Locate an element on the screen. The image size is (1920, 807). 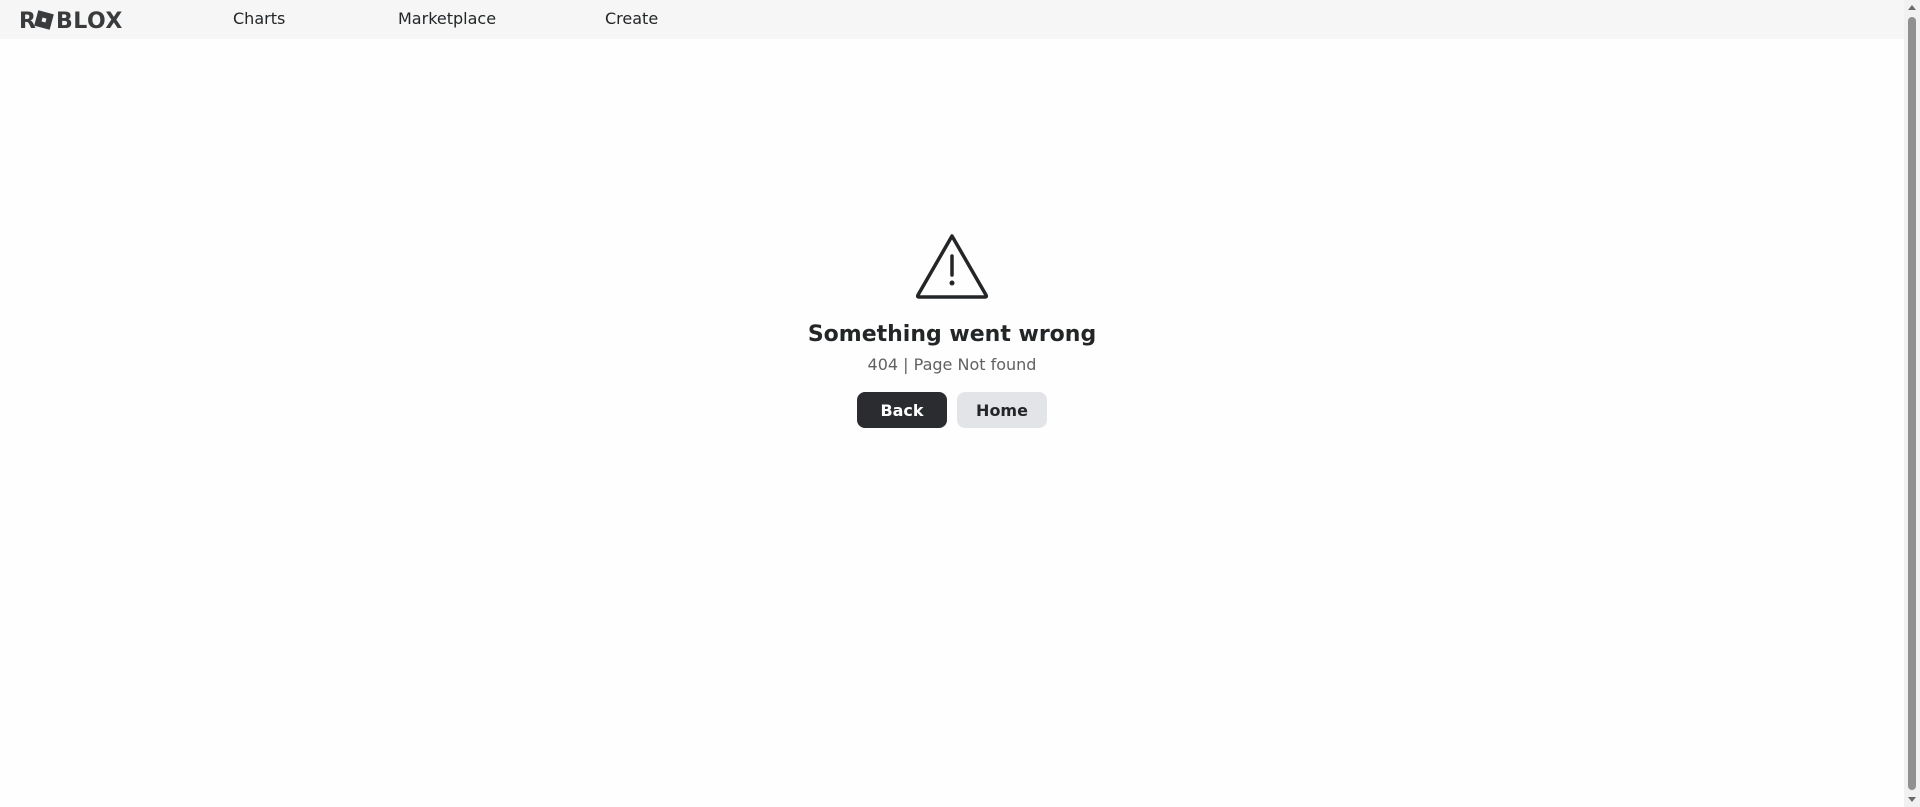
top-navigation-bar: R BLOX Charts Marketplace Create is located at coordinates (952, 19).